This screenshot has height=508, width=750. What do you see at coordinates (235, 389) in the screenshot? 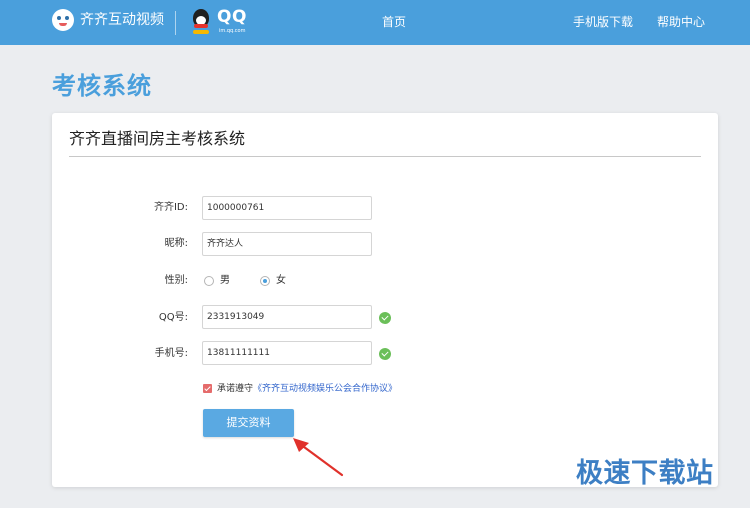
I see `agreement-prefix: 承诺遵守` at bounding box center [235, 389].